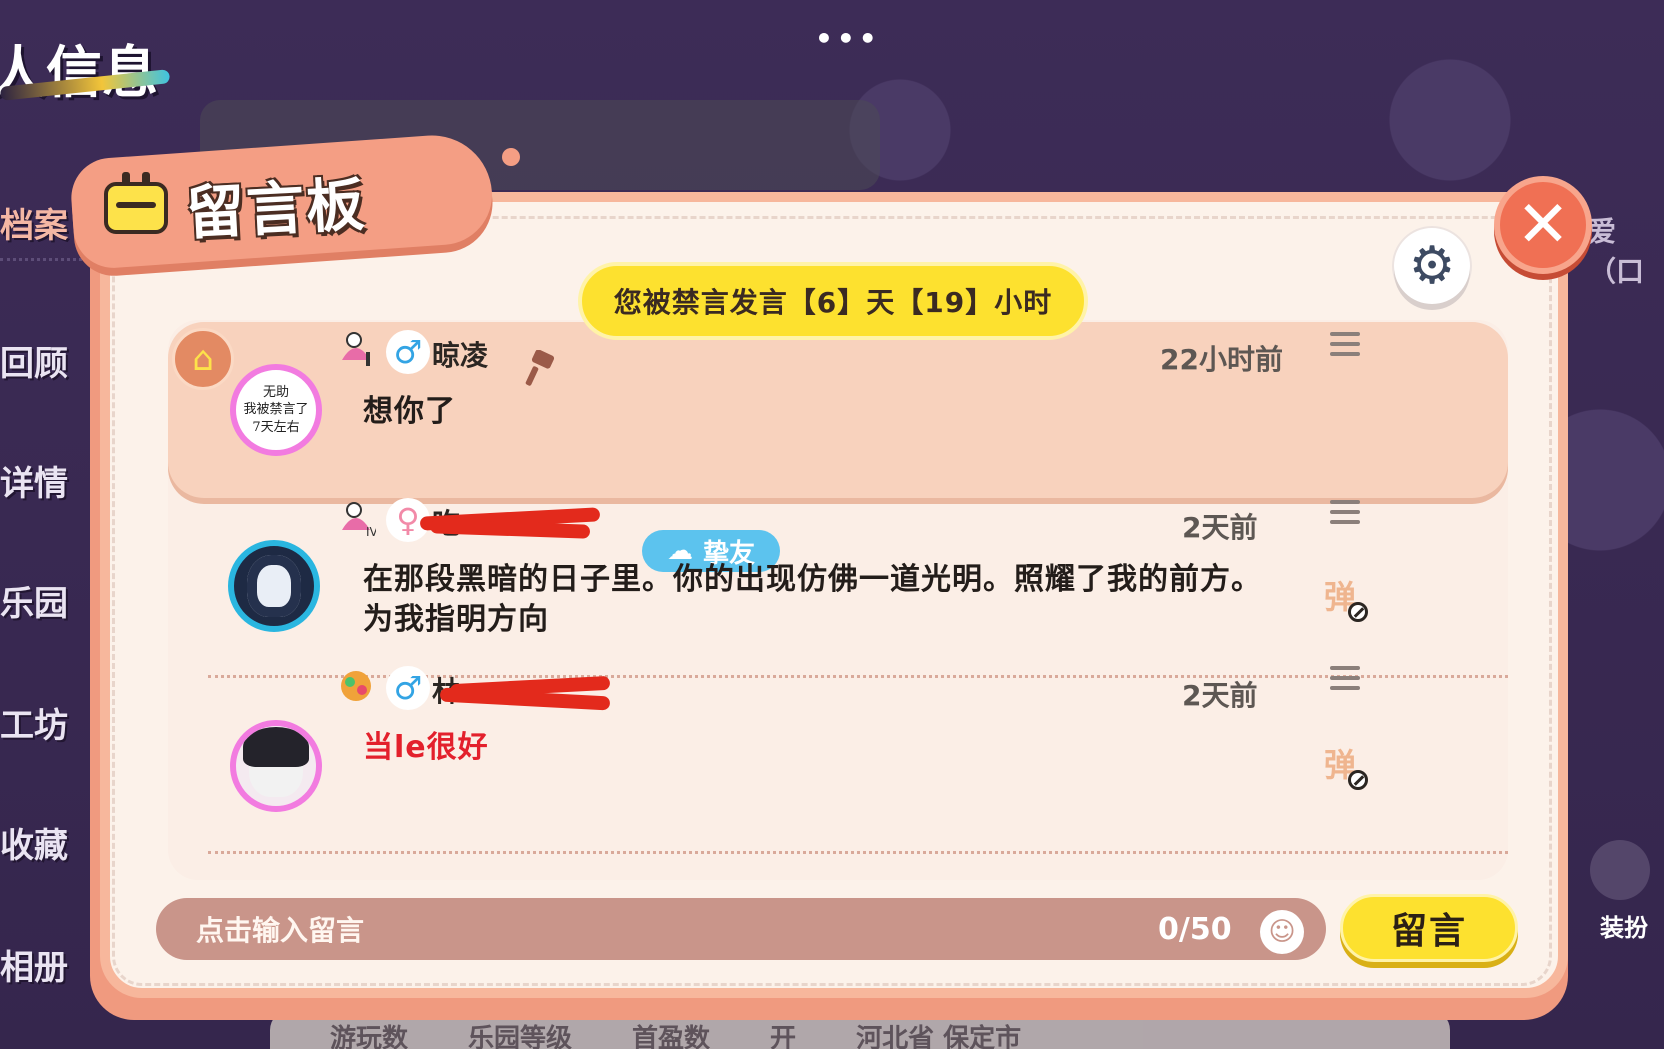  What do you see at coordinates (136, 203) in the screenshot?
I see `board-icon` at bounding box center [136, 203].